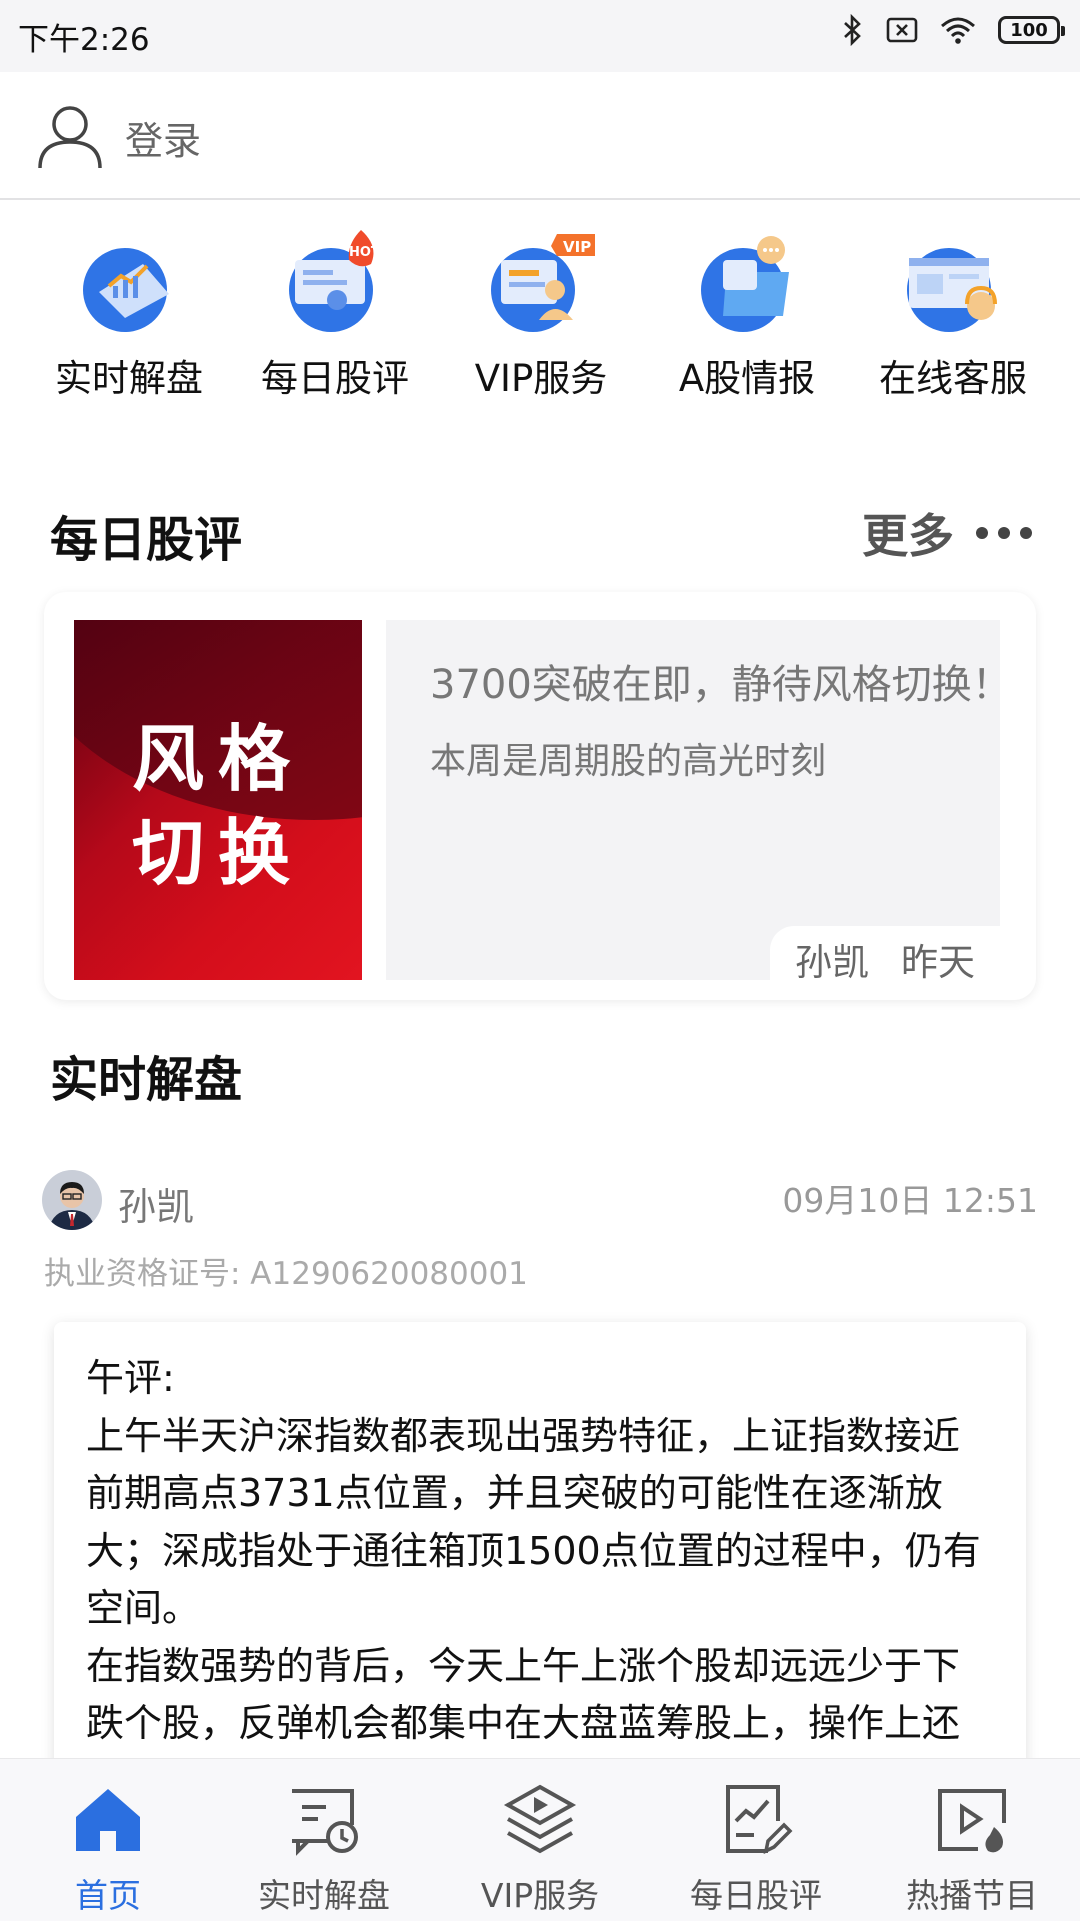 This screenshot has width=1080, height=1921. I want to click on headset-support-icon, so click(952, 290).